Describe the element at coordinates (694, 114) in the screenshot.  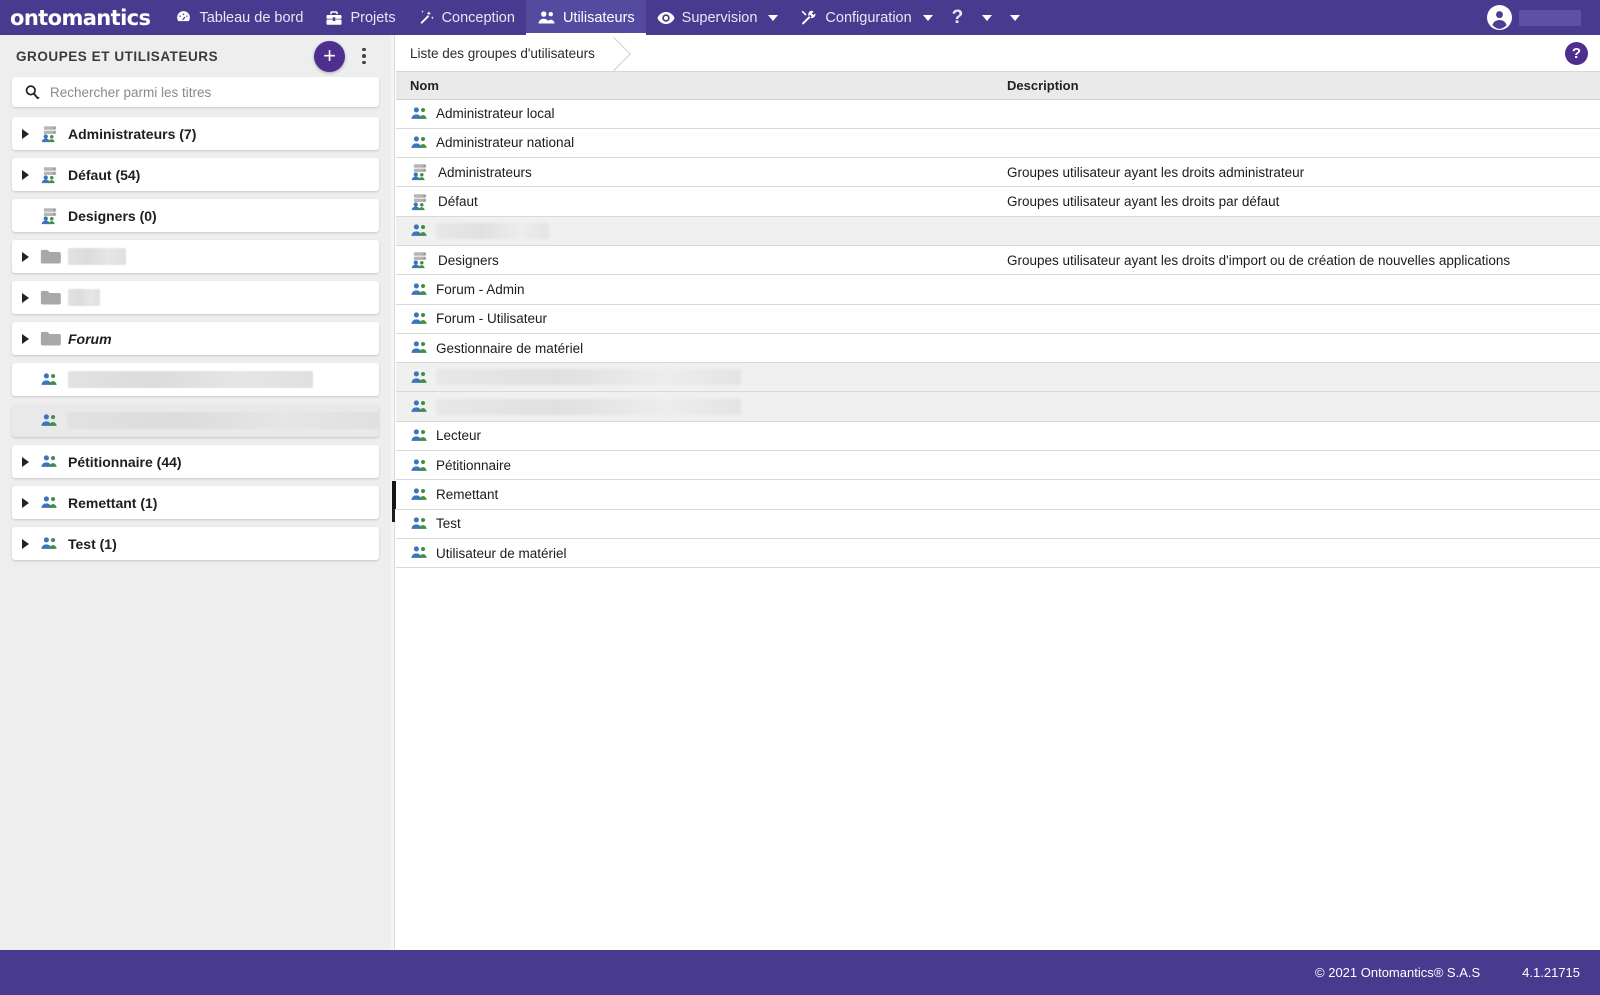
I see `cell-name: Administrateur local` at that location.